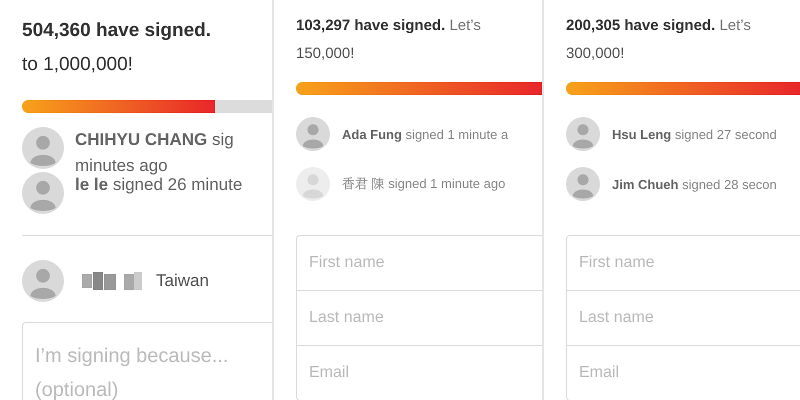  What do you see at coordinates (117, 31) in the screenshot?
I see `signature-count: 504,360 have signed.` at bounding box center [117, 31].